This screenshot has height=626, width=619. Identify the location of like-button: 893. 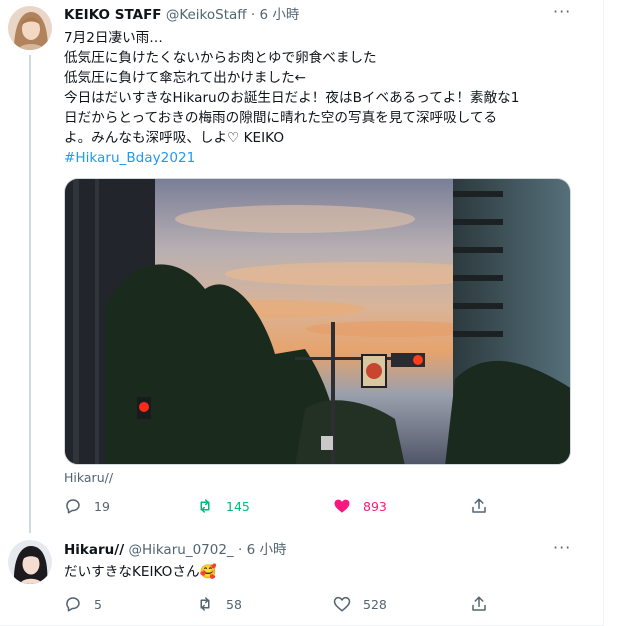
(360, 506).